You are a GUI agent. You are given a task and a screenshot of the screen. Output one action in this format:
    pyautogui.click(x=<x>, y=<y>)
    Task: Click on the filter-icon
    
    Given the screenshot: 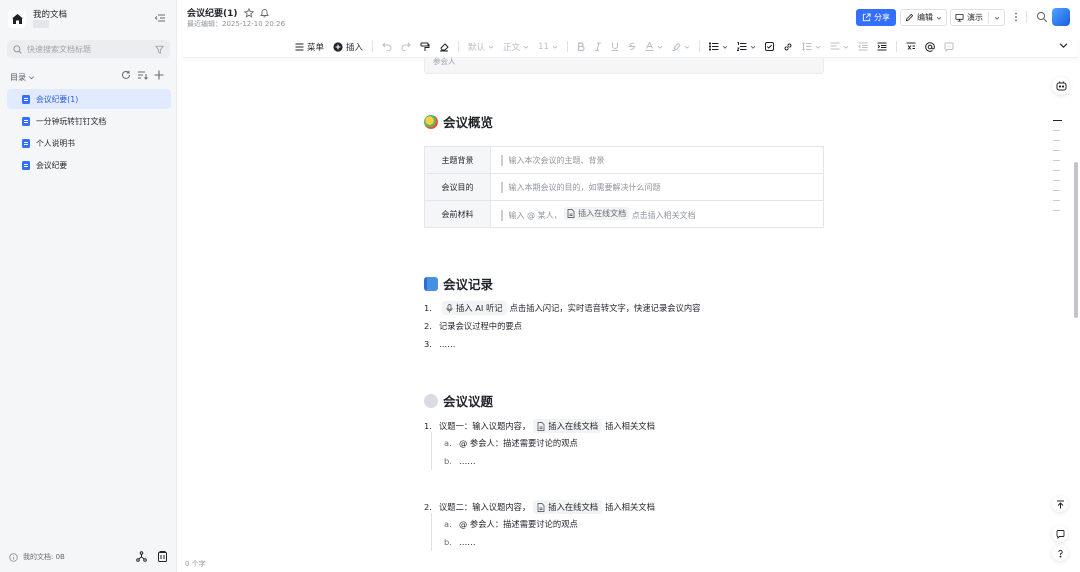 What is the action you would take?
    pyautogui.click(x=159, y=49)
    